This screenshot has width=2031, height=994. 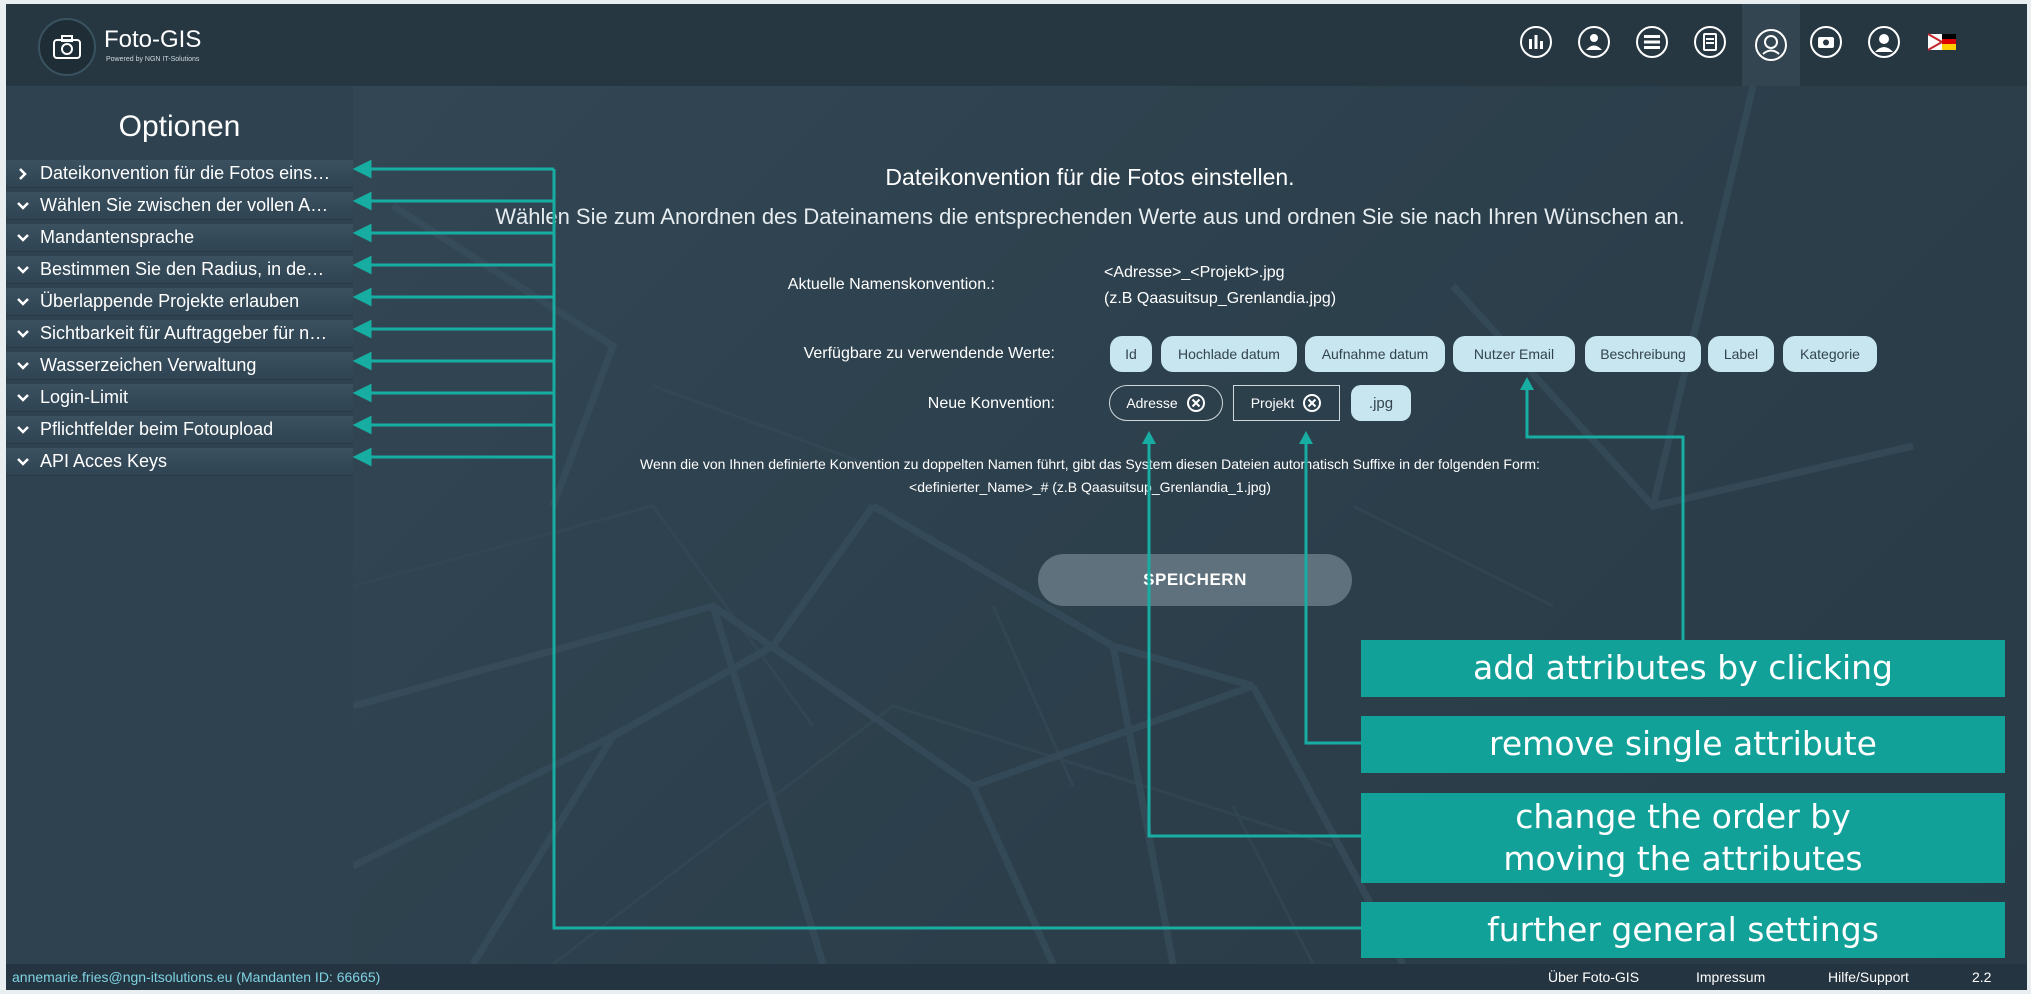 I want to click on arrow-remove-attribute, so click(x=1332, y=591).